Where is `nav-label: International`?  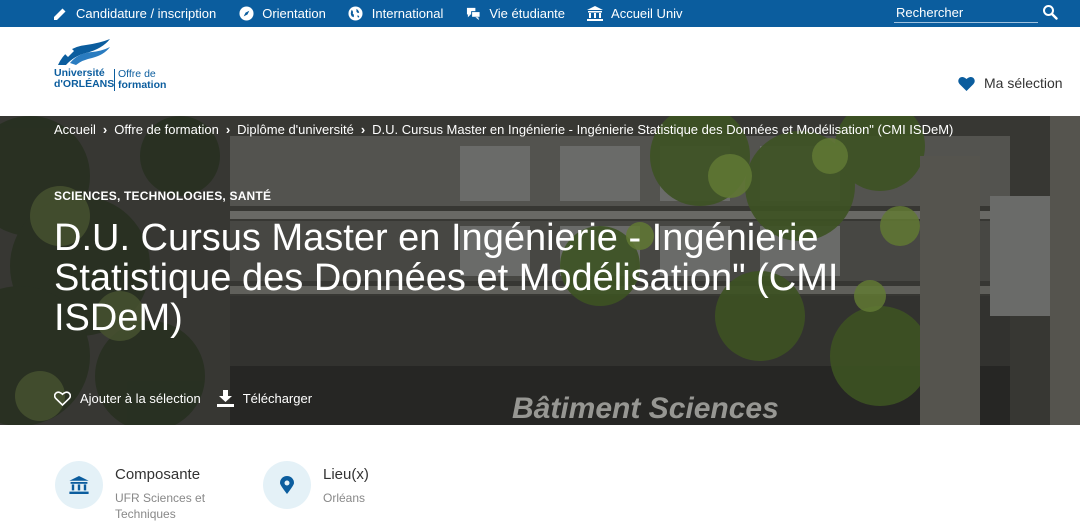 nav-label: International is located at coordinates (407, 13).